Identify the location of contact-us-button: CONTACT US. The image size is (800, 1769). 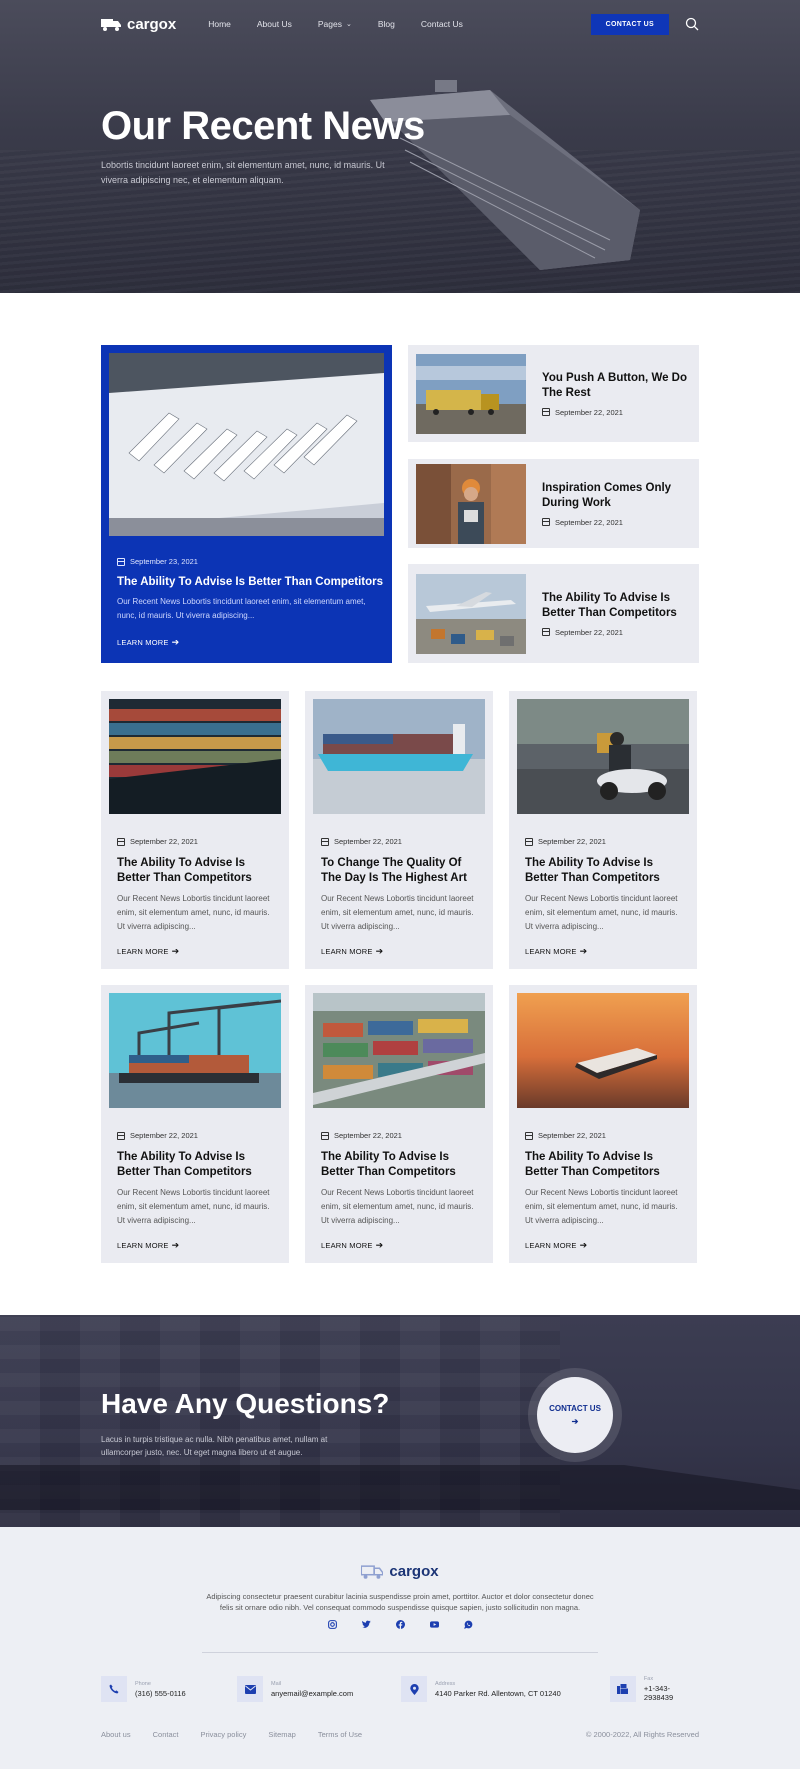
(629, 24).